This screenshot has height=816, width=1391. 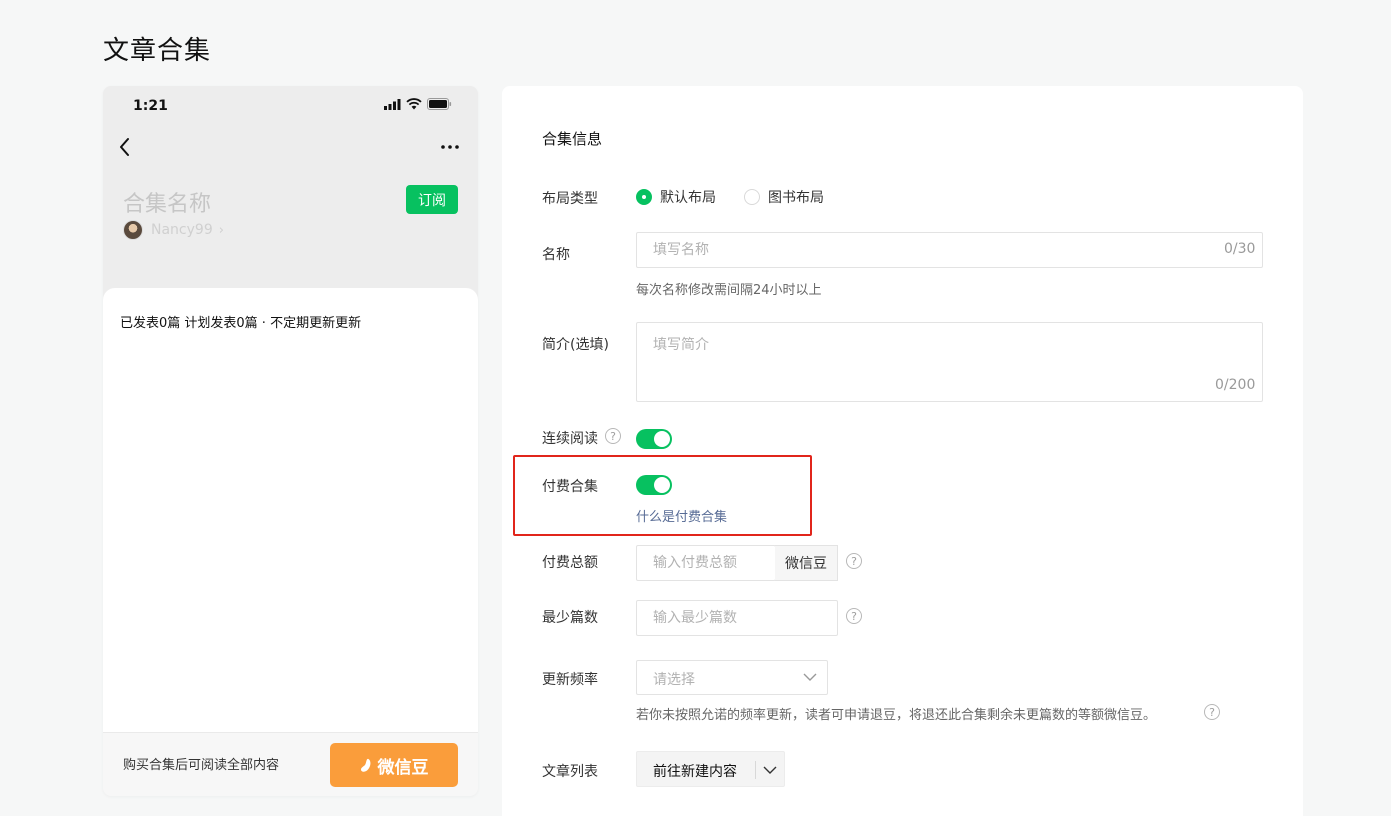 I want to click on radio-unchecked-icon, so click(x=752, y=197).